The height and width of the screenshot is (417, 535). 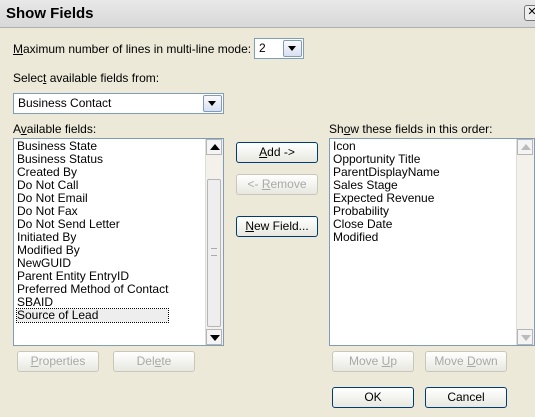 What do you see at coordinates (262, 48) in the screenshot?
I see `max-lines-value: 2` at bounding box center [262, 48].